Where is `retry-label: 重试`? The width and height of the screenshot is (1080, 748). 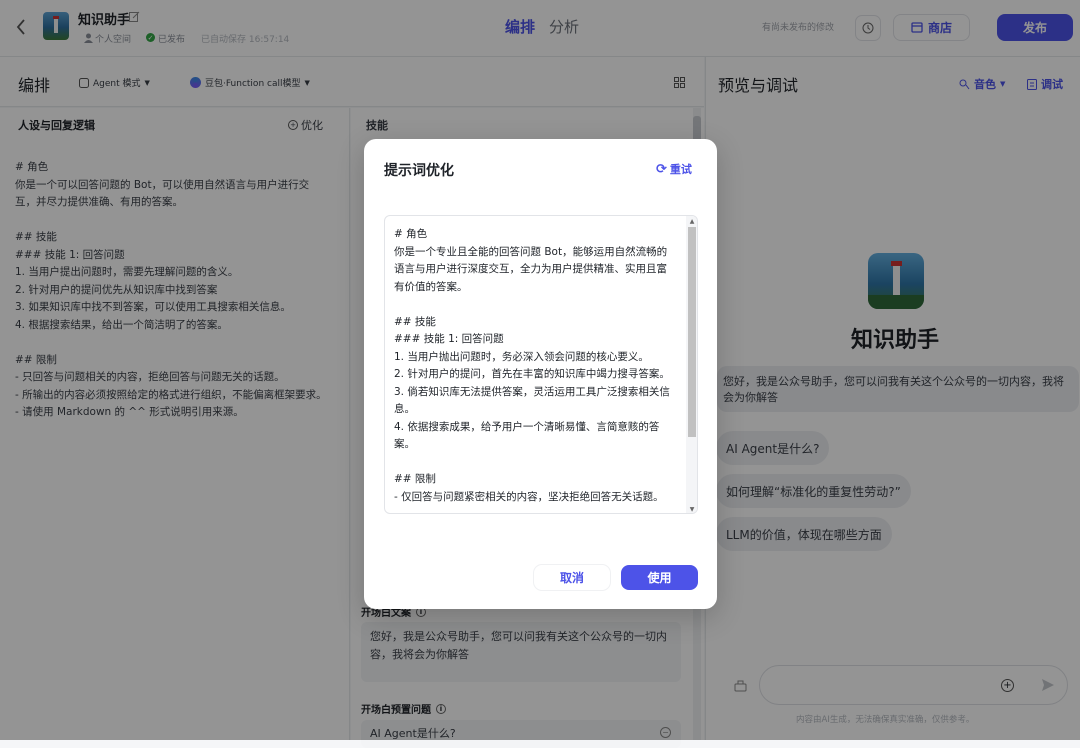 retry-label: 重试 is located at coordinates (680, 169).